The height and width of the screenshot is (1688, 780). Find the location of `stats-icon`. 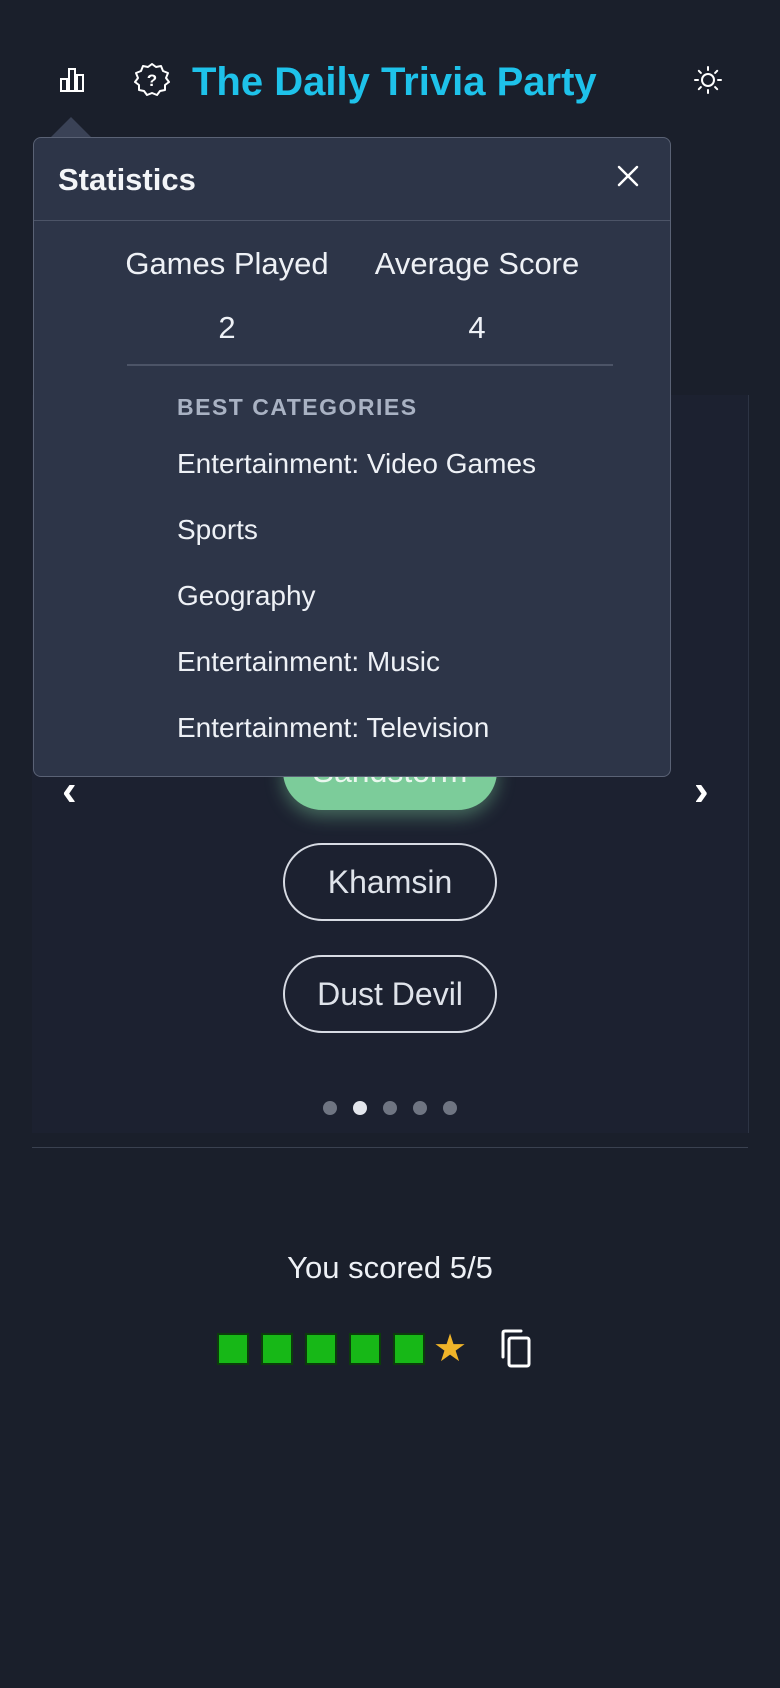

stats-icon is located at coordinates (72, 80).